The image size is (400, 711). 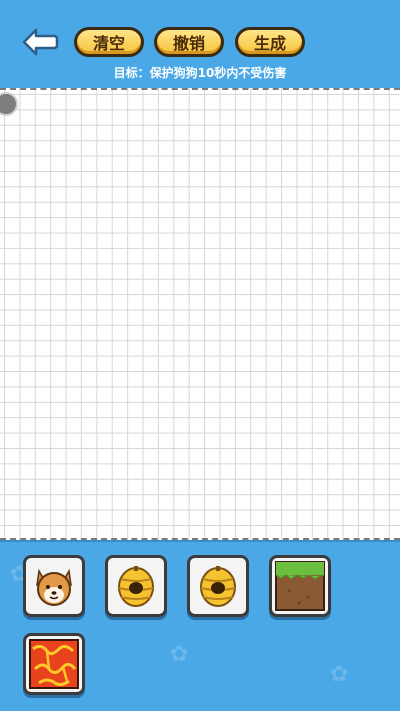 I want to click on top-bar: 清空 撤销 生成 目标：保护狗狗10秒内不受伤害, so click(x=200, y=44).